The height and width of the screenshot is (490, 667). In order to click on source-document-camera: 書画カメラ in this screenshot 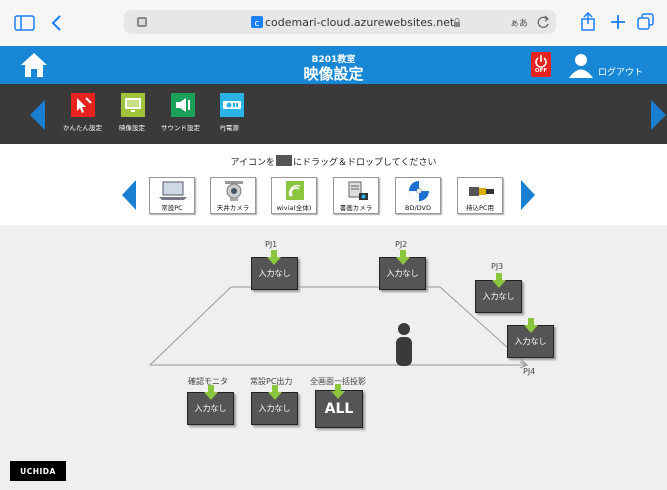, I will do `click(356, 195)`.